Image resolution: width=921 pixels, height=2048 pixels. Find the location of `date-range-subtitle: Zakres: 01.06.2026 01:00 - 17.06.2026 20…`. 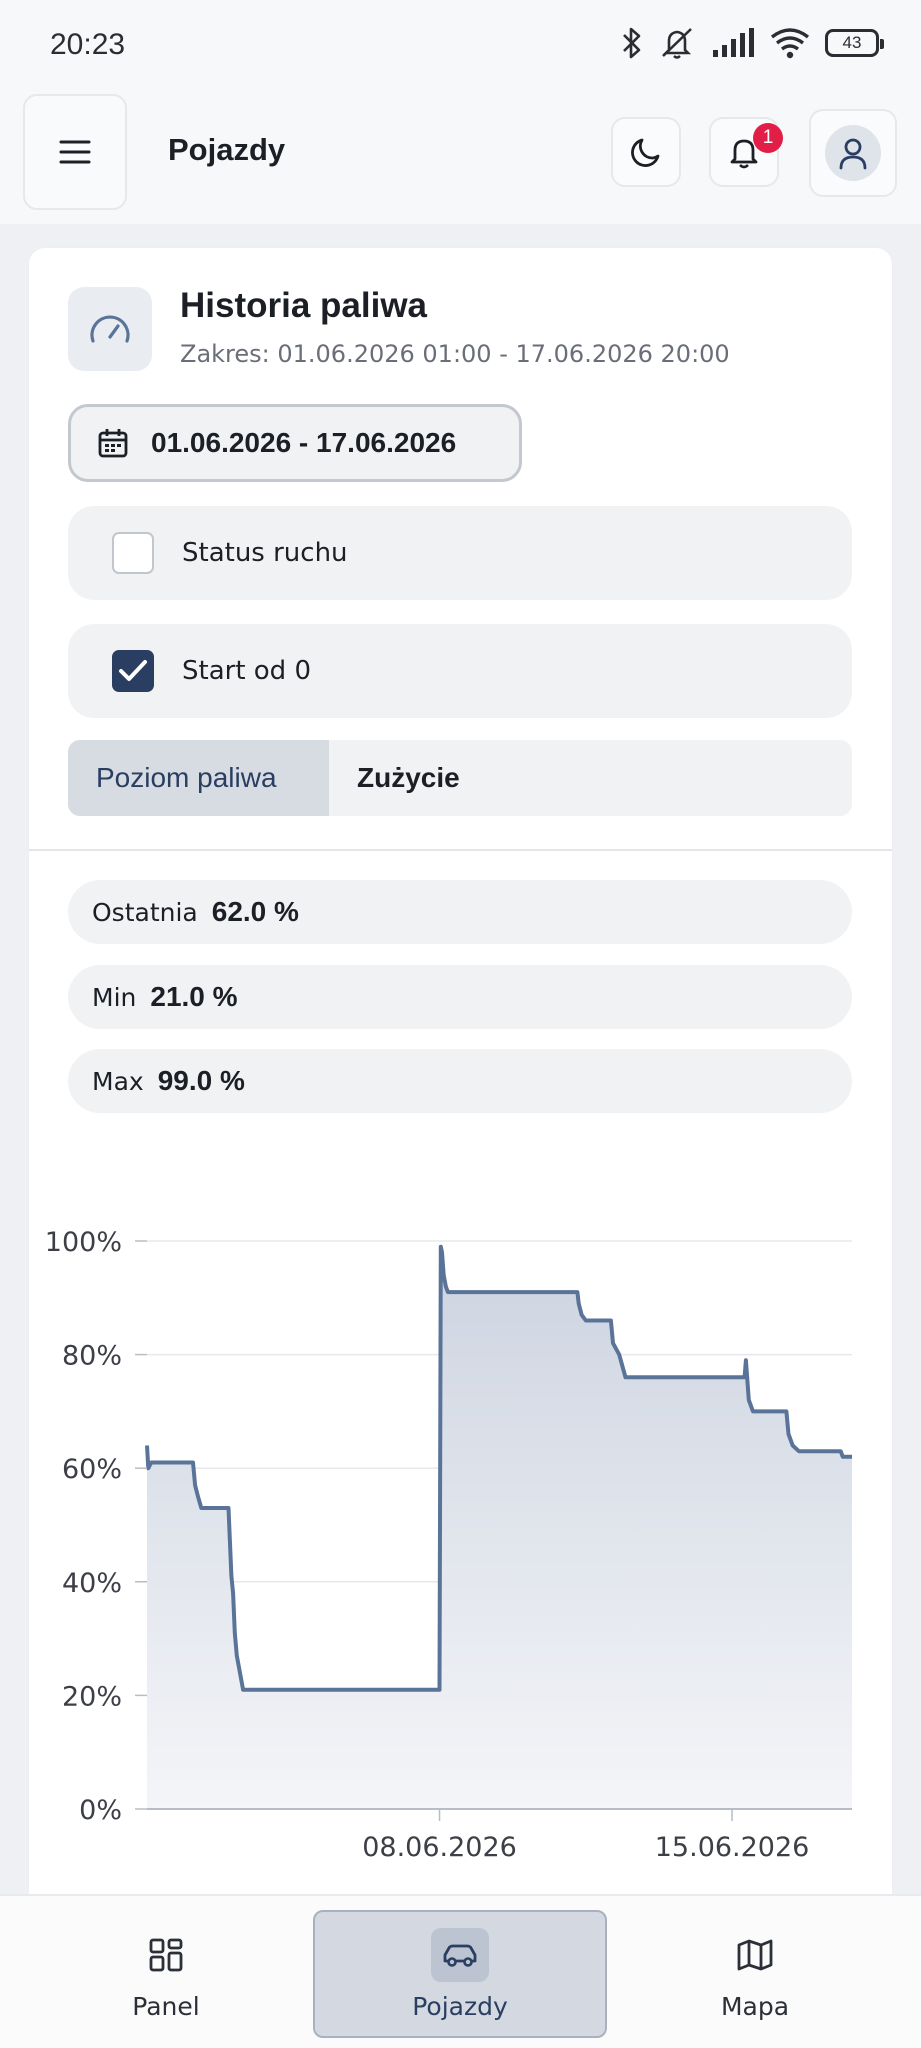

date-range-subtitle: Zakres: 01.06.2026 01:00 - 17.06.2026 20… is located at coordinates (455, 354).